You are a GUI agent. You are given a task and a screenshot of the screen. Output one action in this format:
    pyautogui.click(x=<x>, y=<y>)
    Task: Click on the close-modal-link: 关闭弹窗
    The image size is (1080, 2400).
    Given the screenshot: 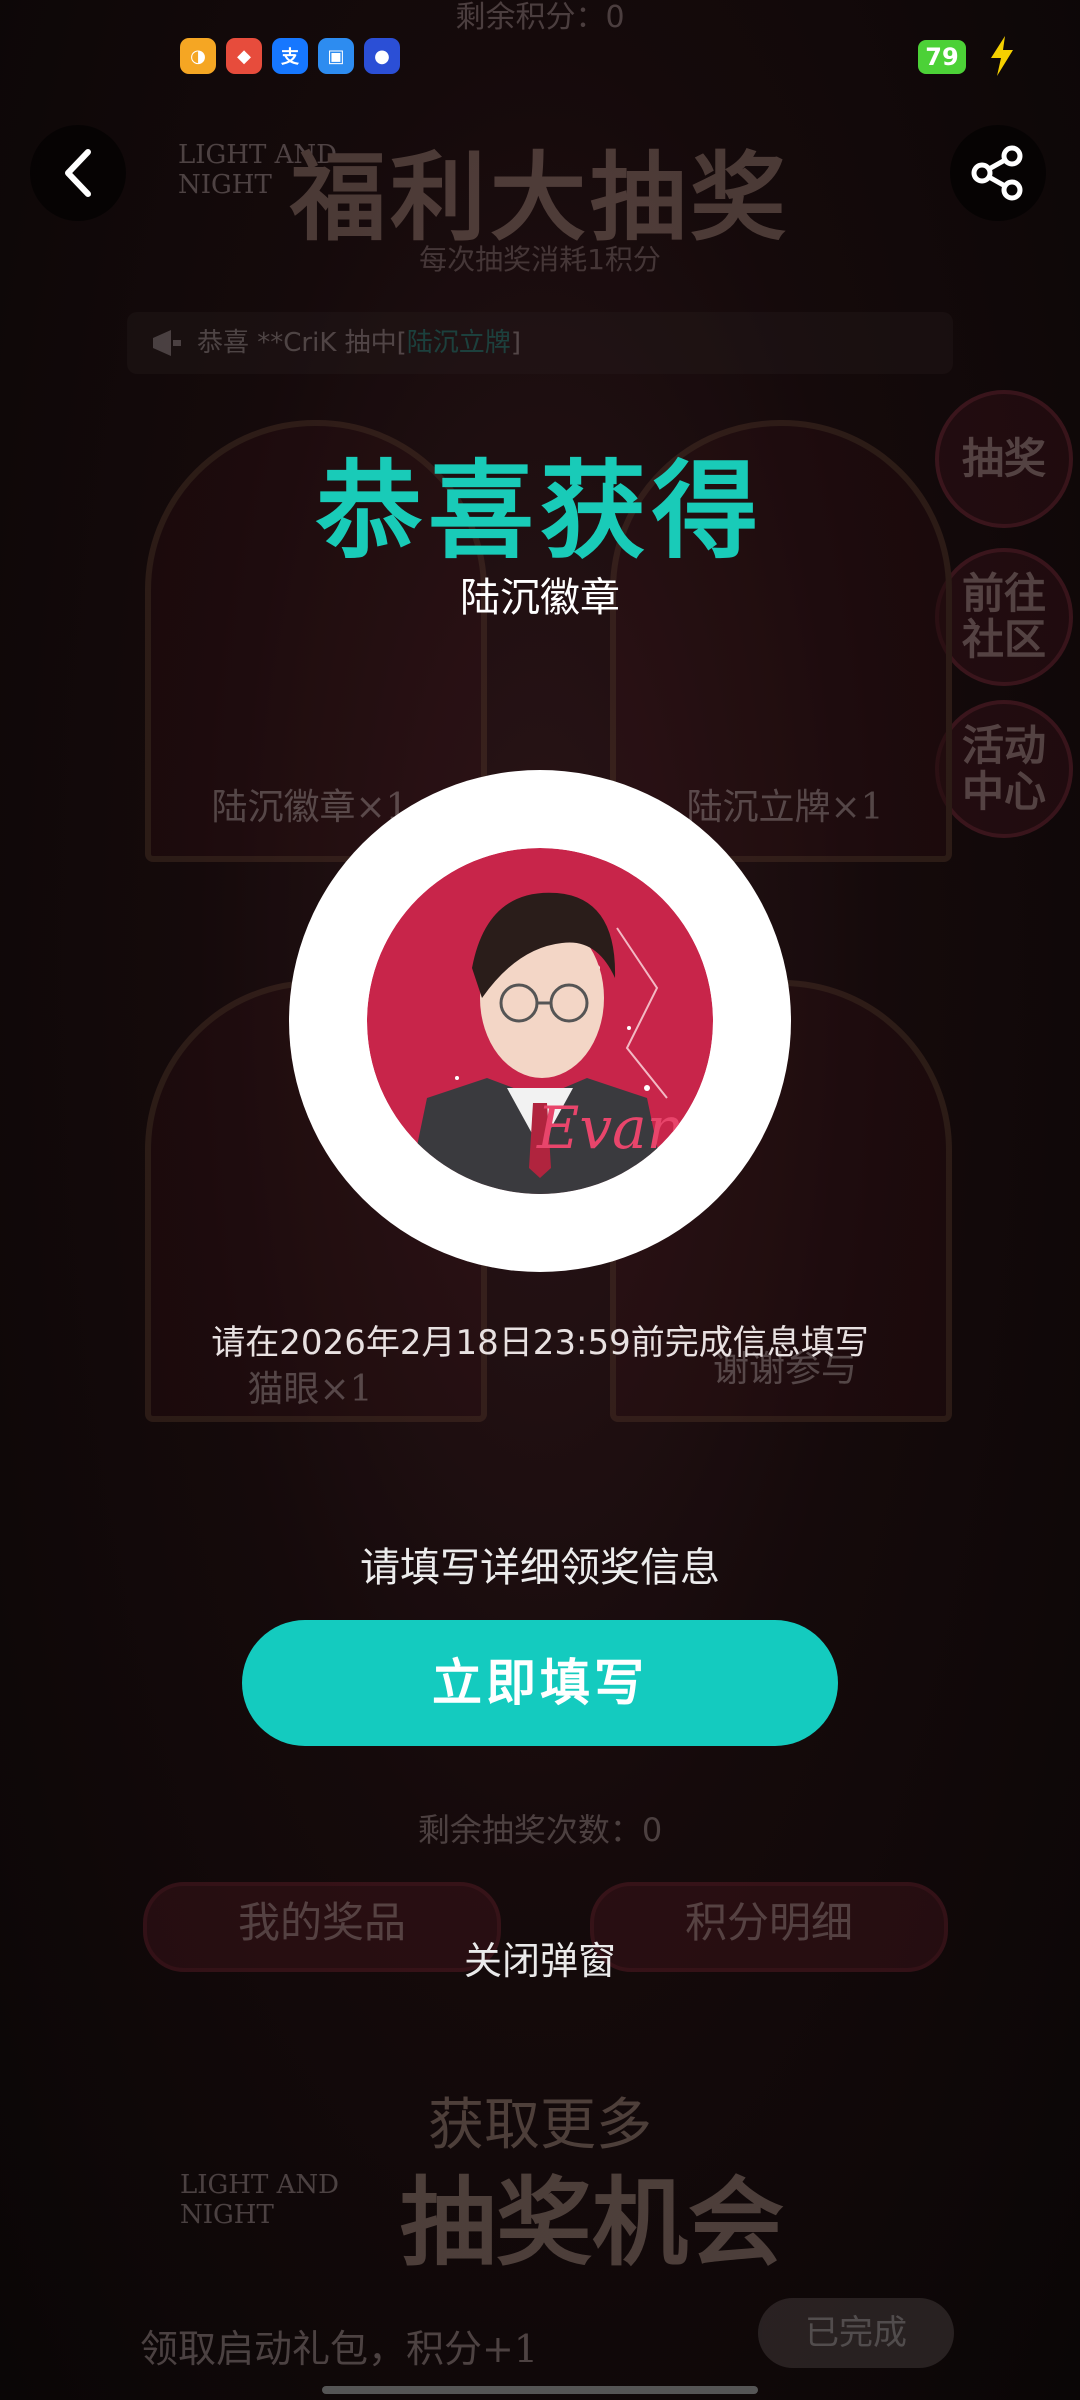 What is the action you would take?
    pyautogui.click(x=540, y=1957)
    